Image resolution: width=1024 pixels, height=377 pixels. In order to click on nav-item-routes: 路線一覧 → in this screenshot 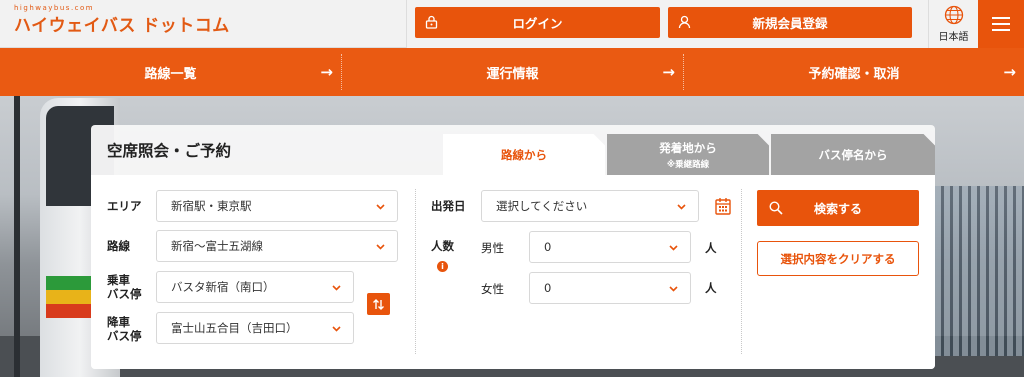, I will do `click(170, 72)`.